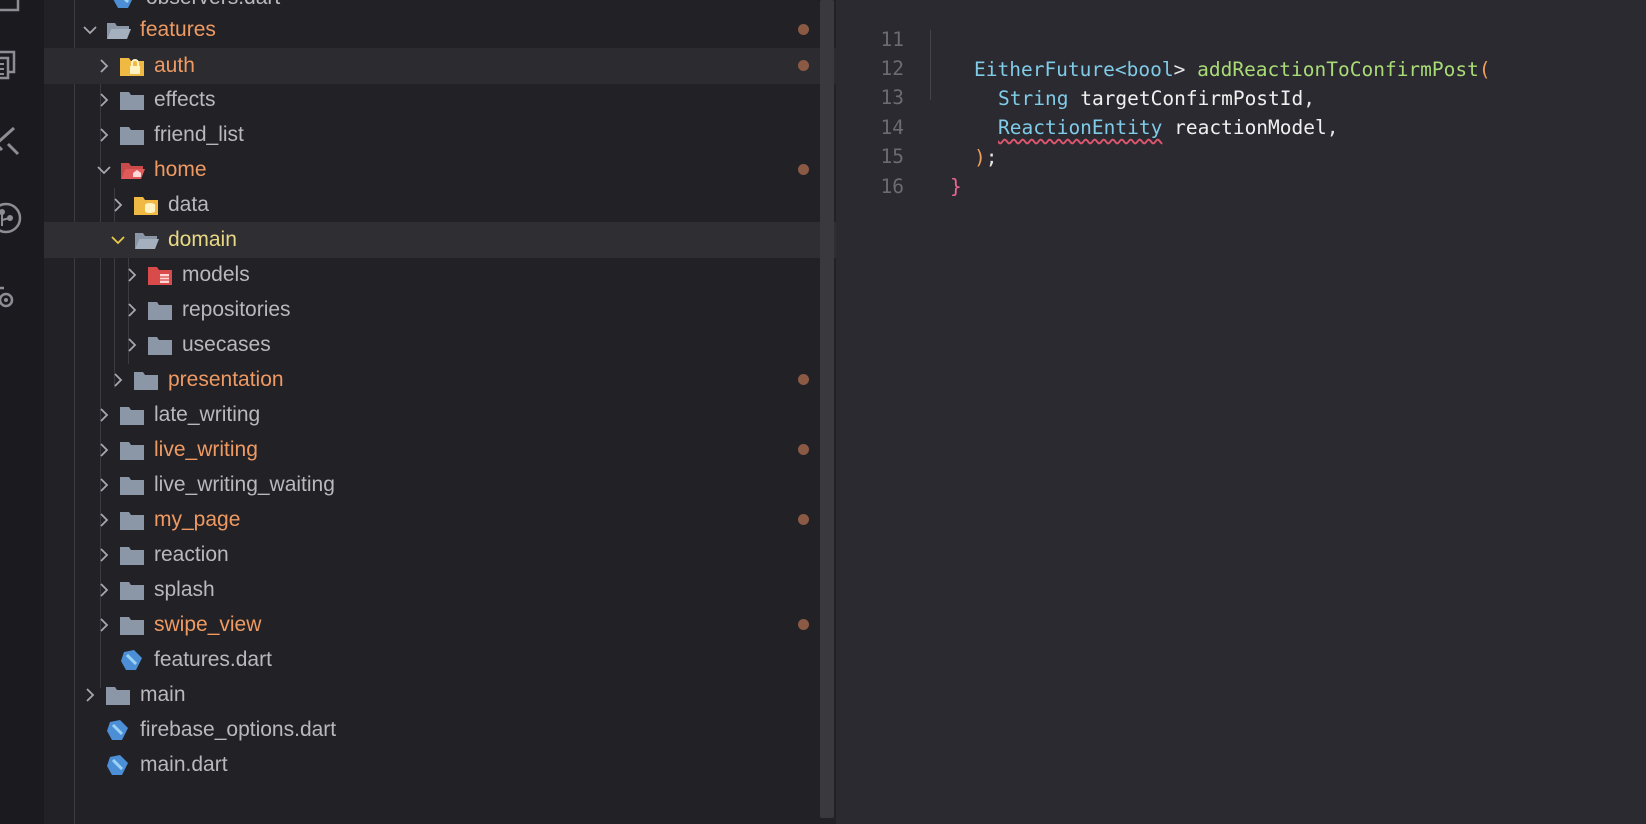 This screenshot has width=1646, height=824. I want to click on tree-item-label: features.dart, so click(213, 659).